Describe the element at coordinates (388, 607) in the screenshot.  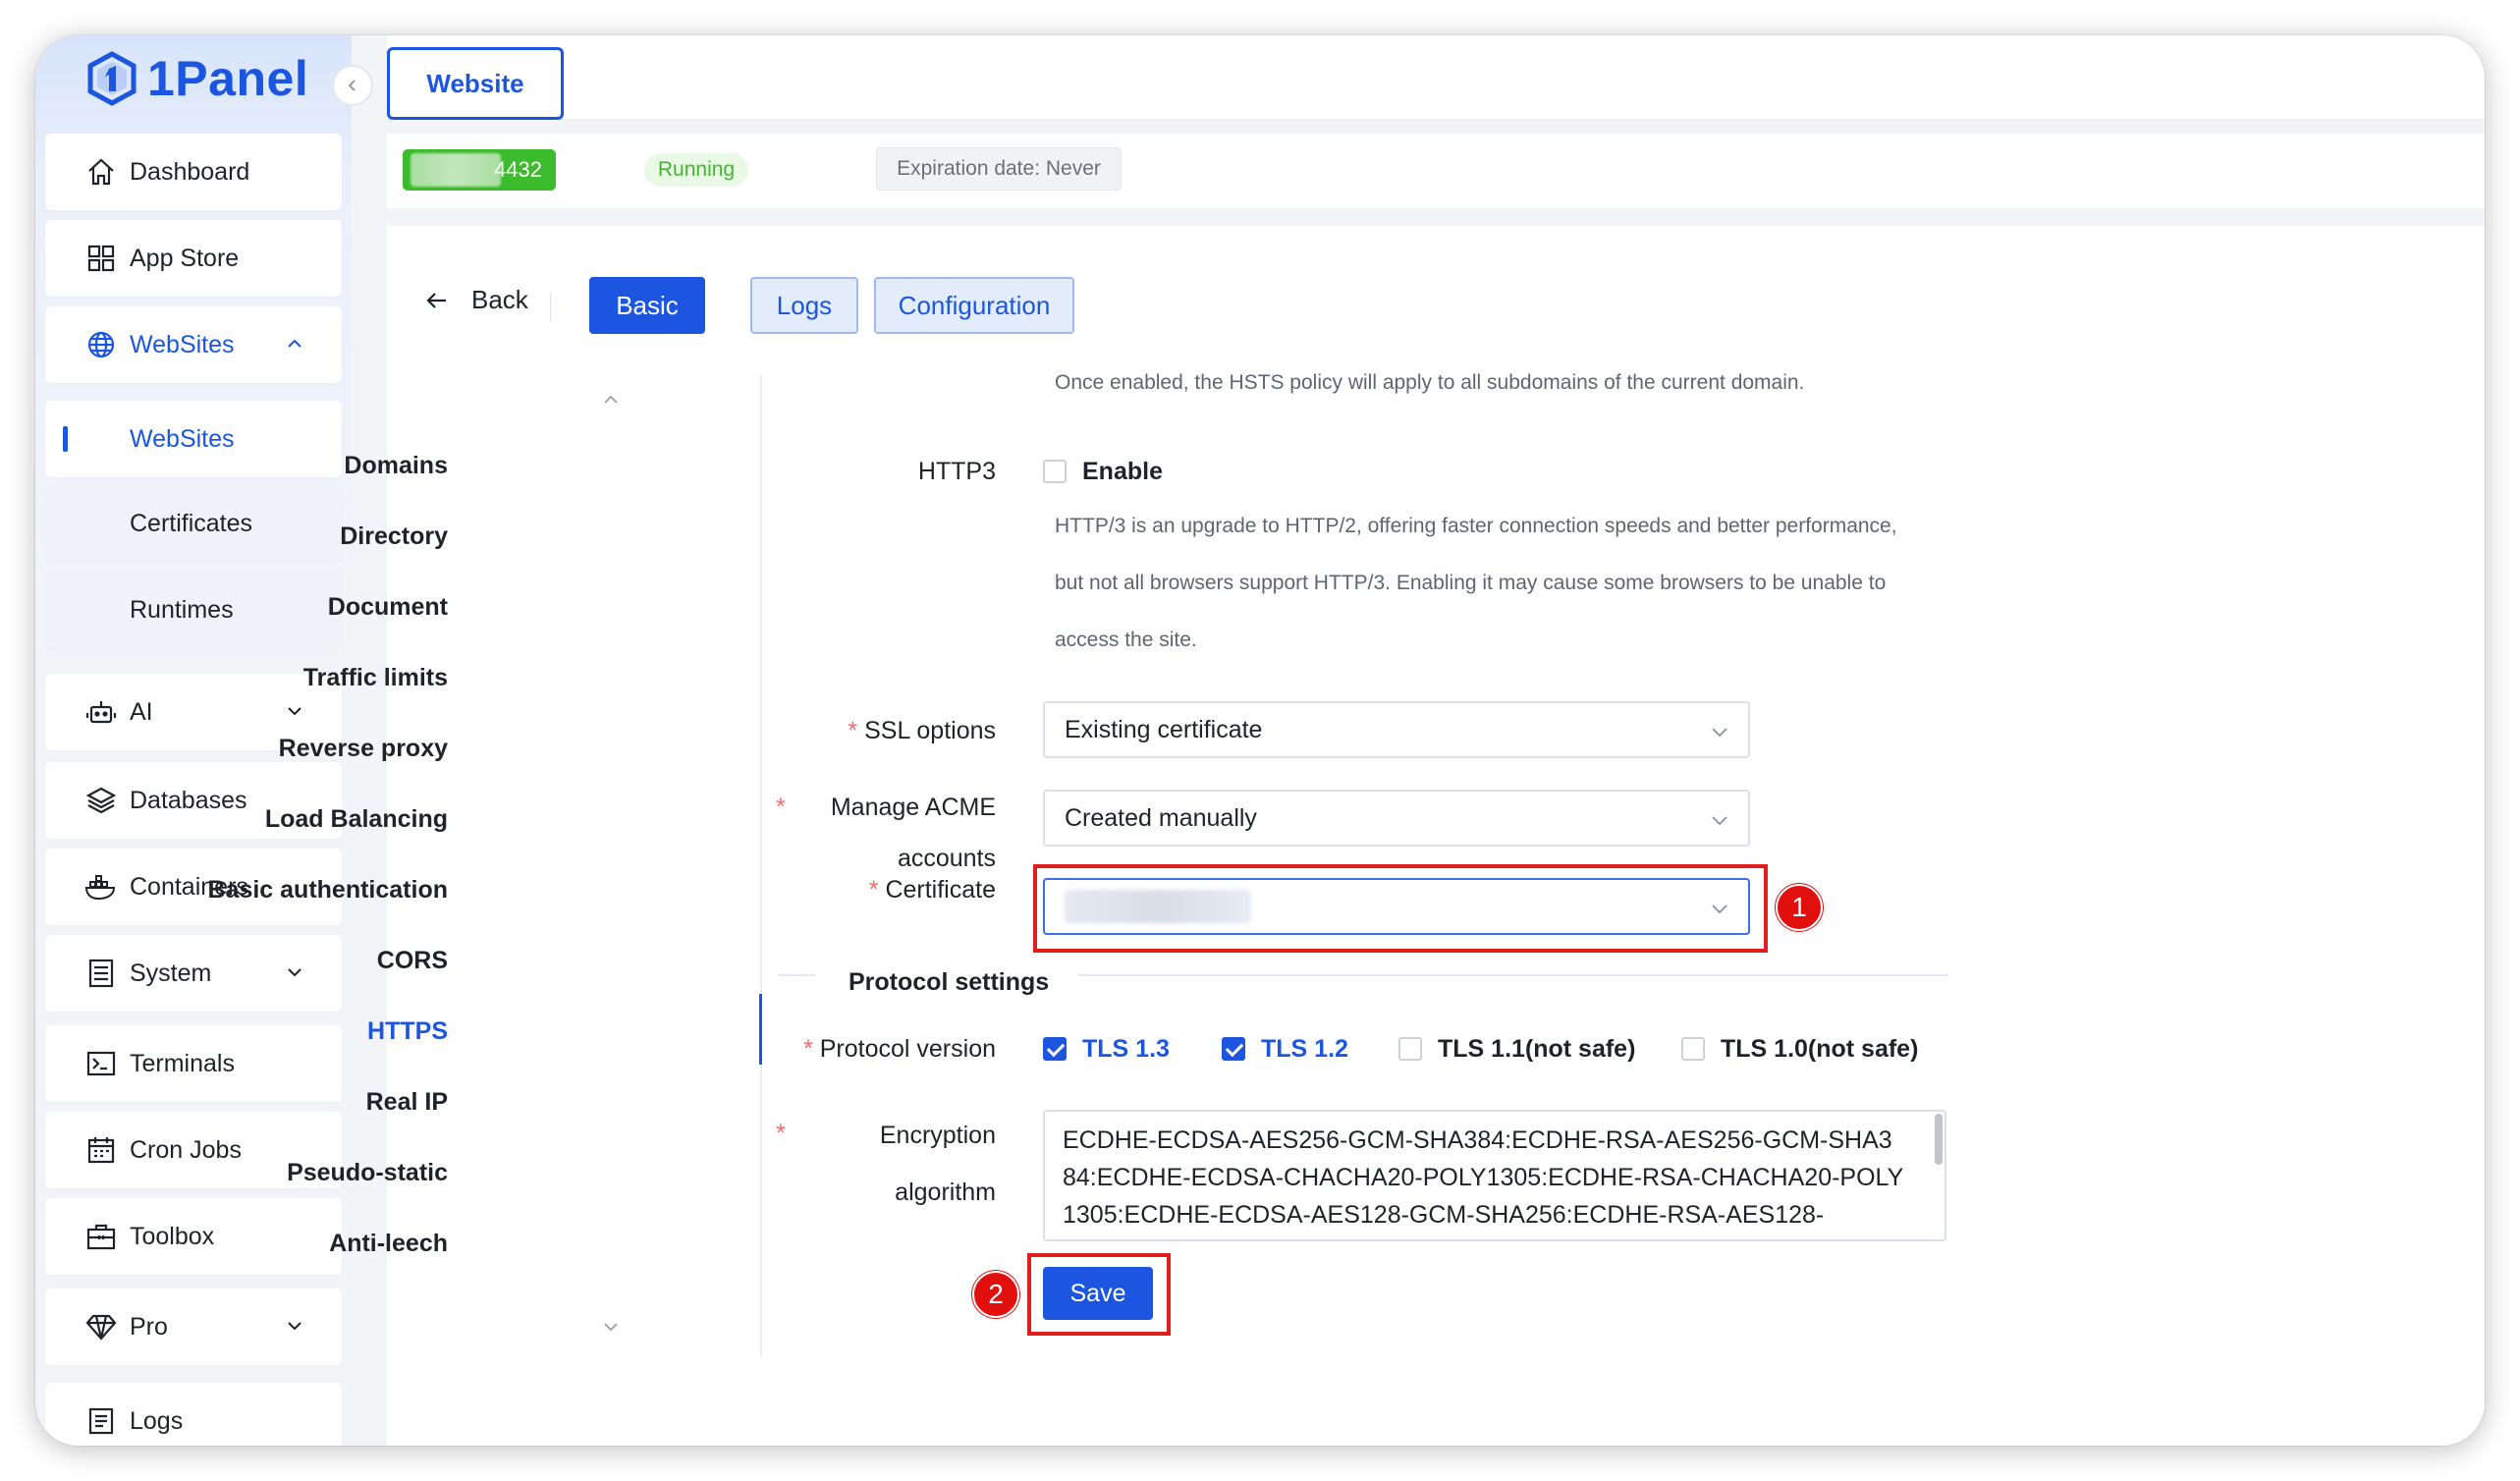
I see `menu-item-document: Document` at that location.